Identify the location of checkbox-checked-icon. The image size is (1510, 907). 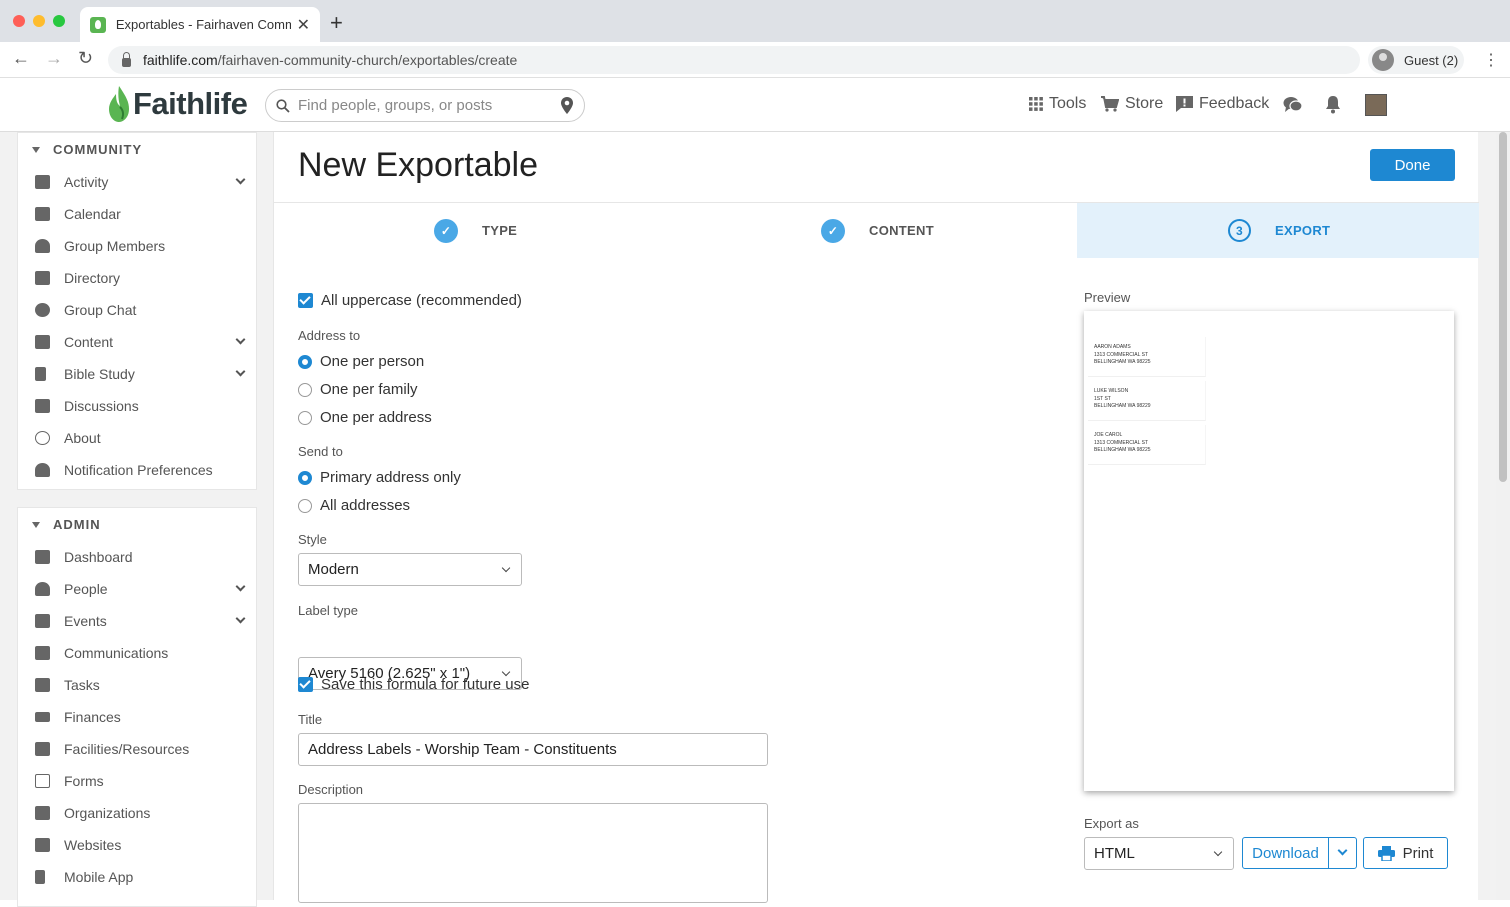
(305, 684).